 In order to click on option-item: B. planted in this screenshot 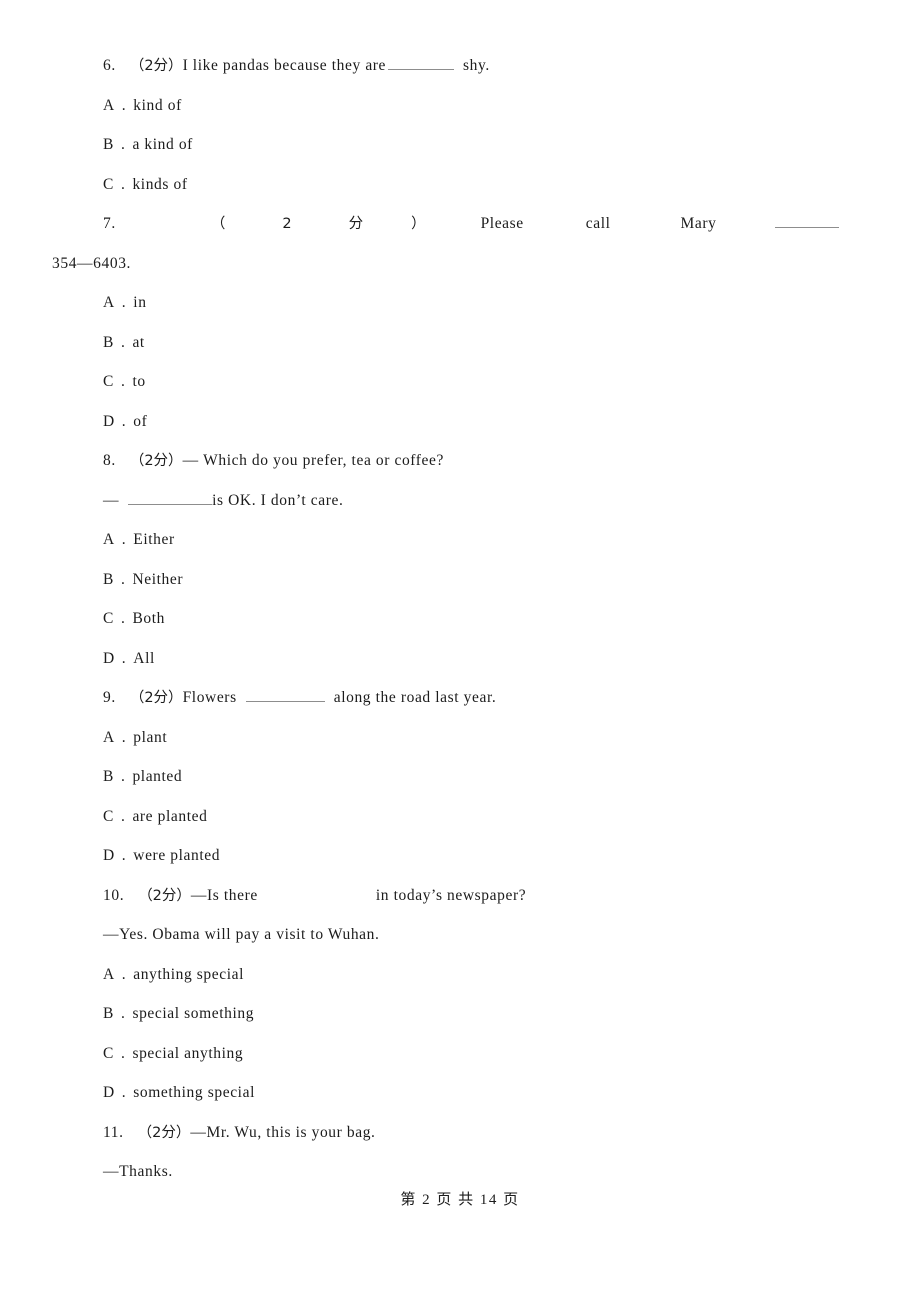, I will do `click(460, 777)`.